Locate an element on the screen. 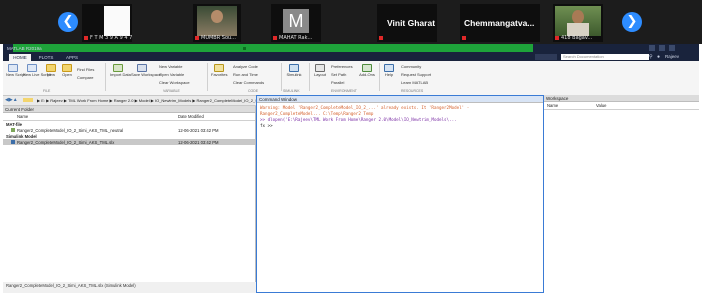 This screenshot has height=293, width=702. screen-share-bar is located at coordinates (273, 48).